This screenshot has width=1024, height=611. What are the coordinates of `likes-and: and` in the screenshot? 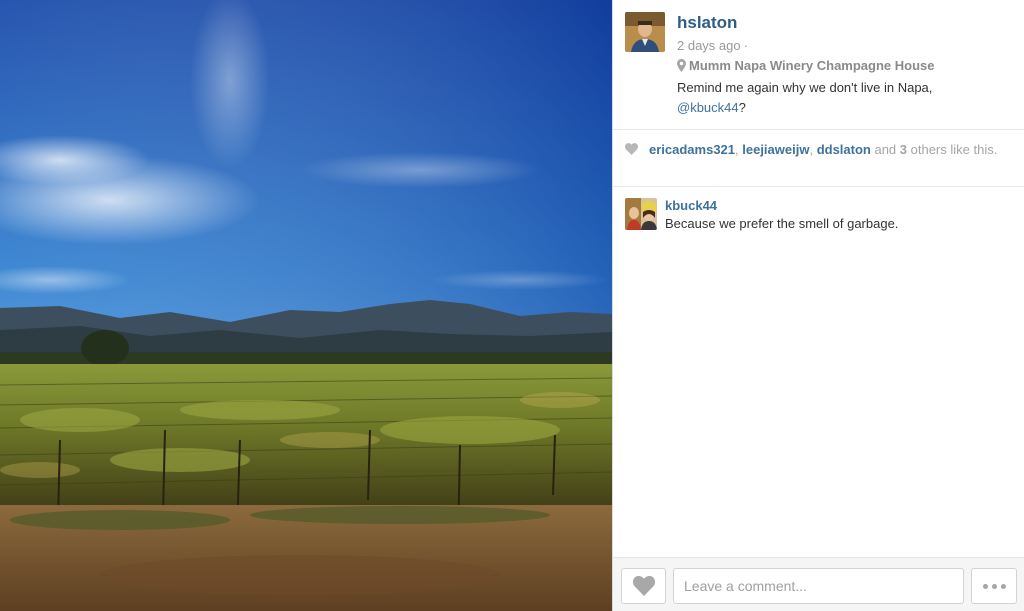 It's located at (885, 149).